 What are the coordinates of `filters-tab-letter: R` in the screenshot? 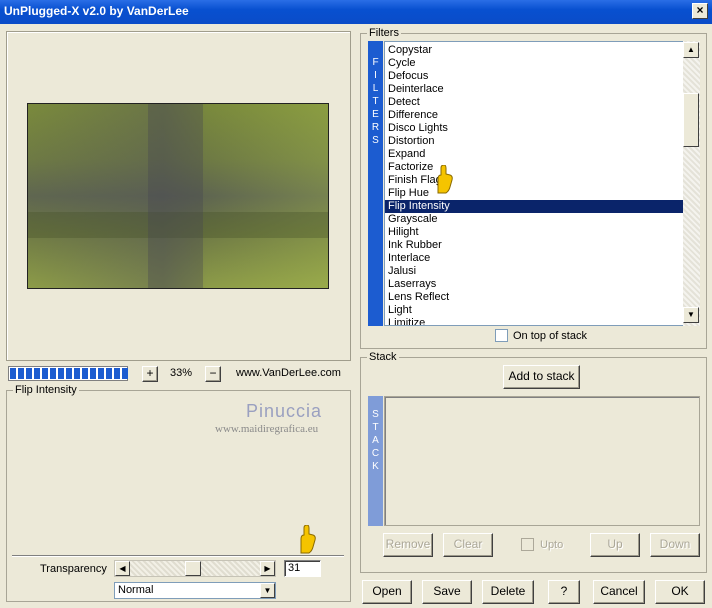 It's located at (375, 127).